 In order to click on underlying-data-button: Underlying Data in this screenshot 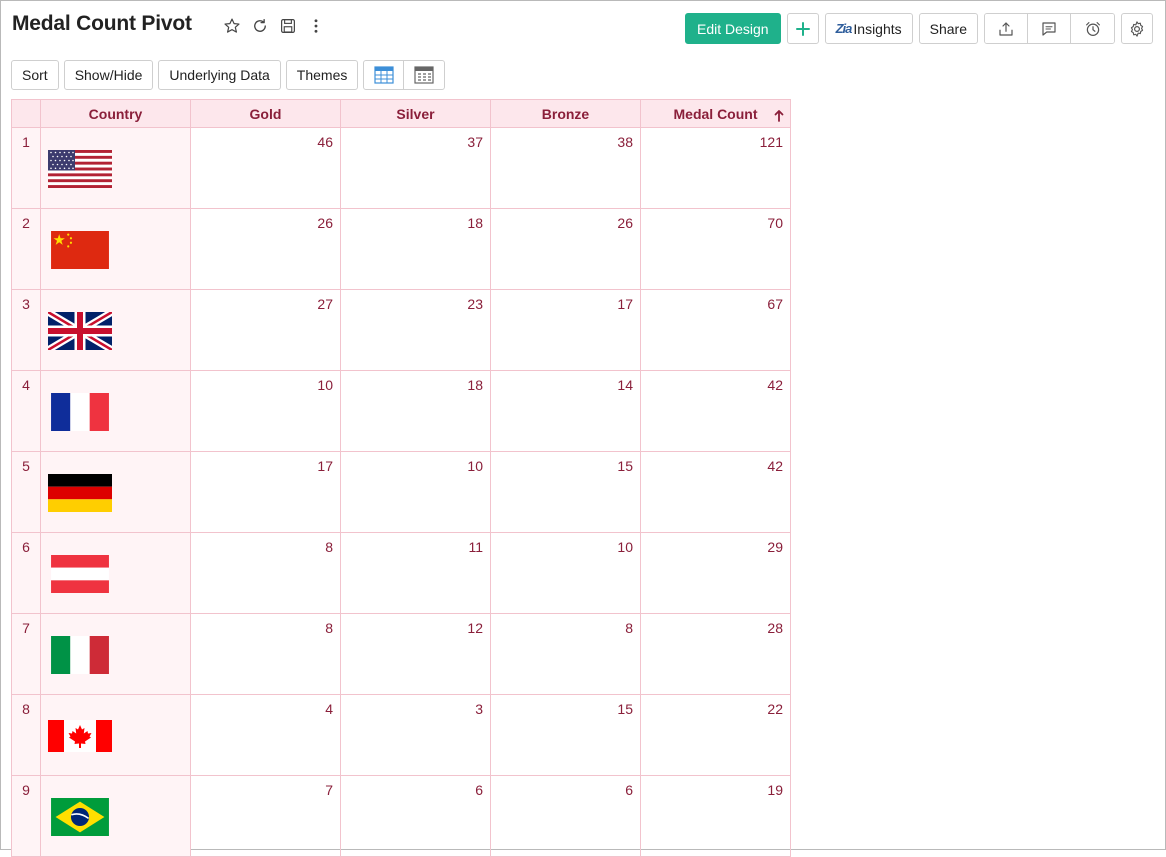, I will do `click(219, 75)`.